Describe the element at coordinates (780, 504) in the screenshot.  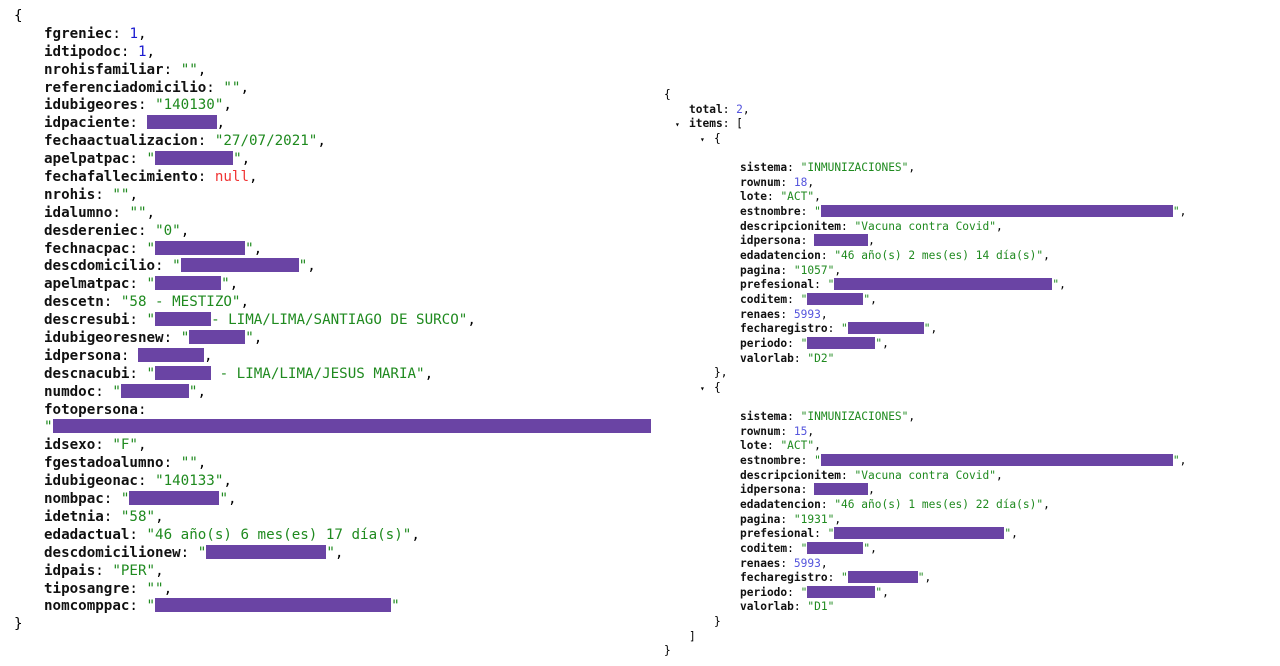
I see `json-key: edadatencion` at that location.